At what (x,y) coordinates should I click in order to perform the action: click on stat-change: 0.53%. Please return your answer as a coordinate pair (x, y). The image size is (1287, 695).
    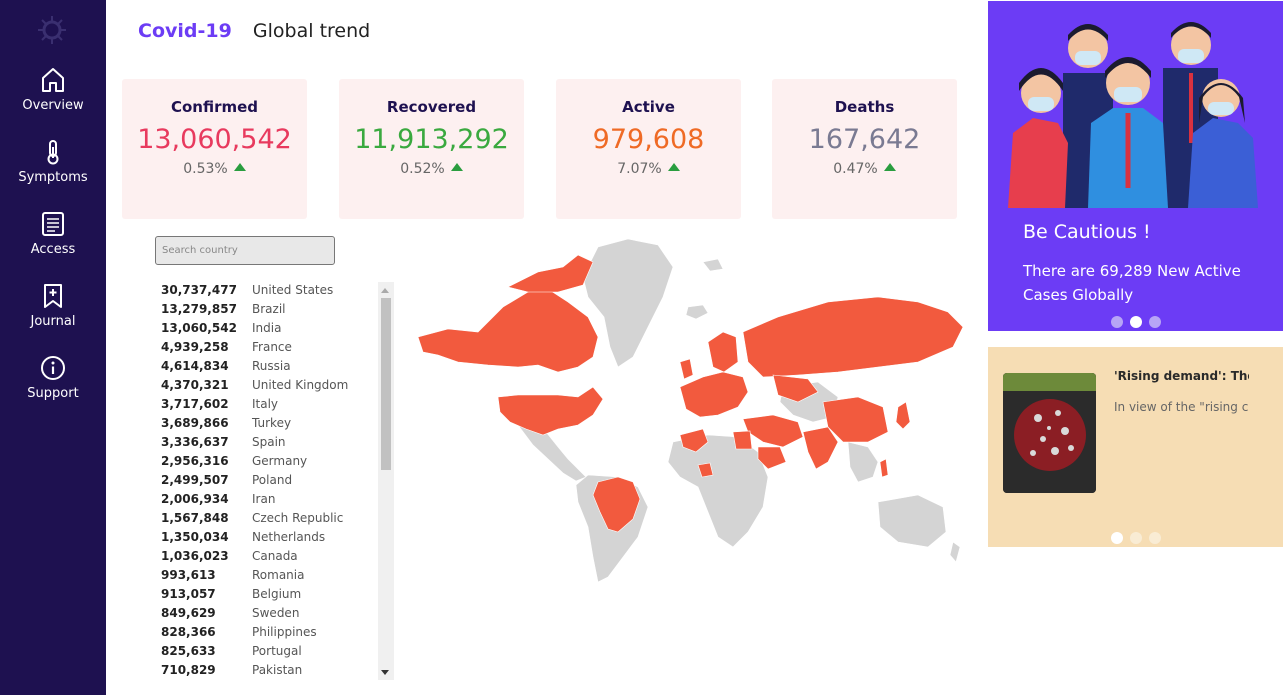
    Looking at the image, I should click on (214, 169).